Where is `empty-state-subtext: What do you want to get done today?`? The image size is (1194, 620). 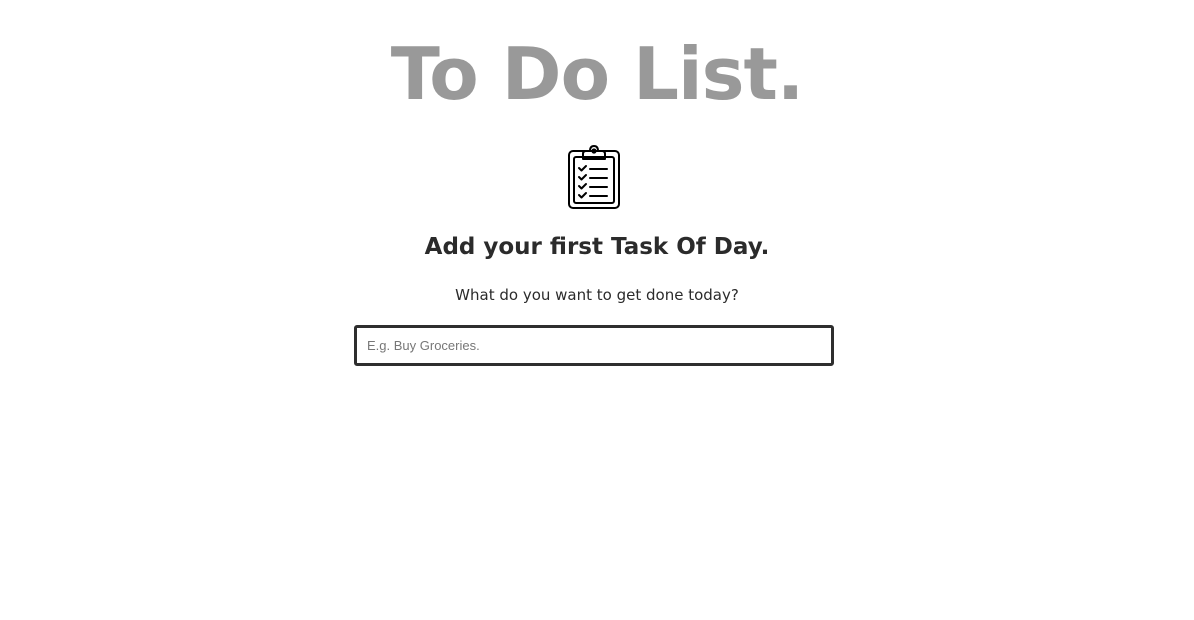 empty-state-subtext: What do you want to get done today? is located at coordinates (597, 295).